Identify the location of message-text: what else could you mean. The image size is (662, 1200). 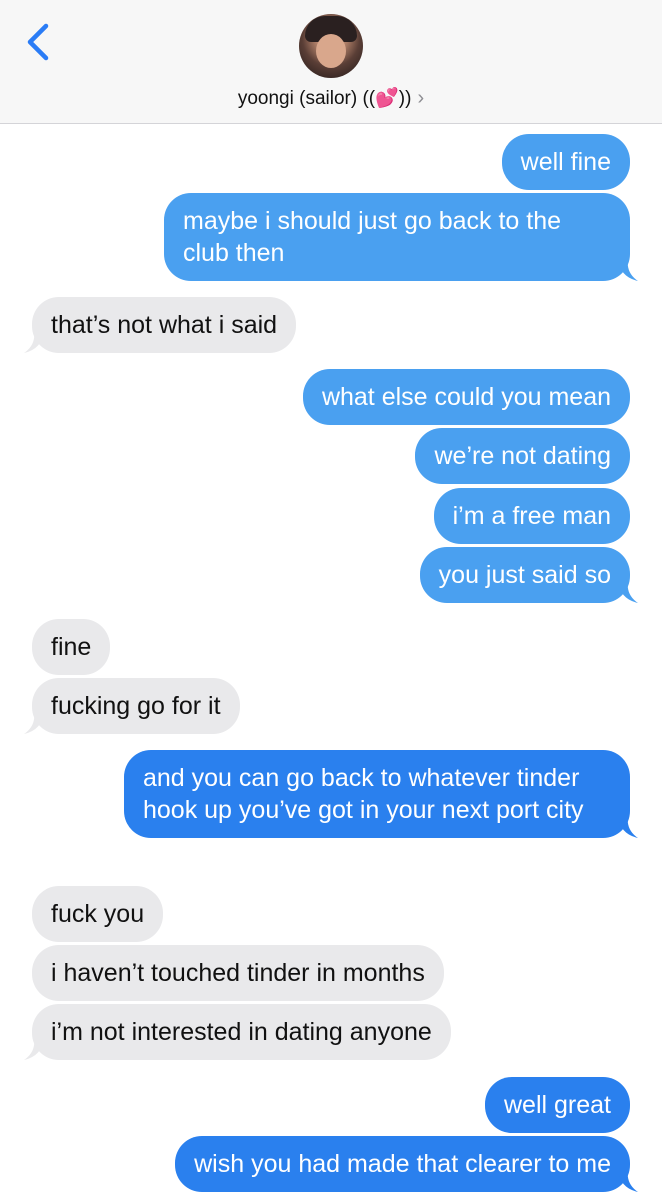
(466, 397).